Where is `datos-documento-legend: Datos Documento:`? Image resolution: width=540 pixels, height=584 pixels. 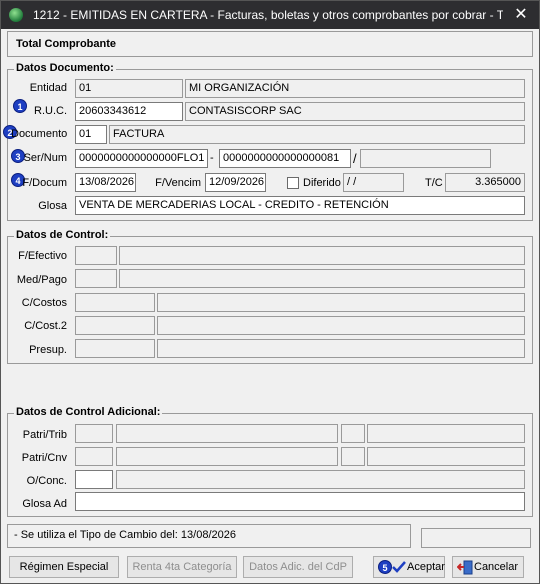
datos-documento-legend: Datos Documento: is located at coordinates (65, 68).